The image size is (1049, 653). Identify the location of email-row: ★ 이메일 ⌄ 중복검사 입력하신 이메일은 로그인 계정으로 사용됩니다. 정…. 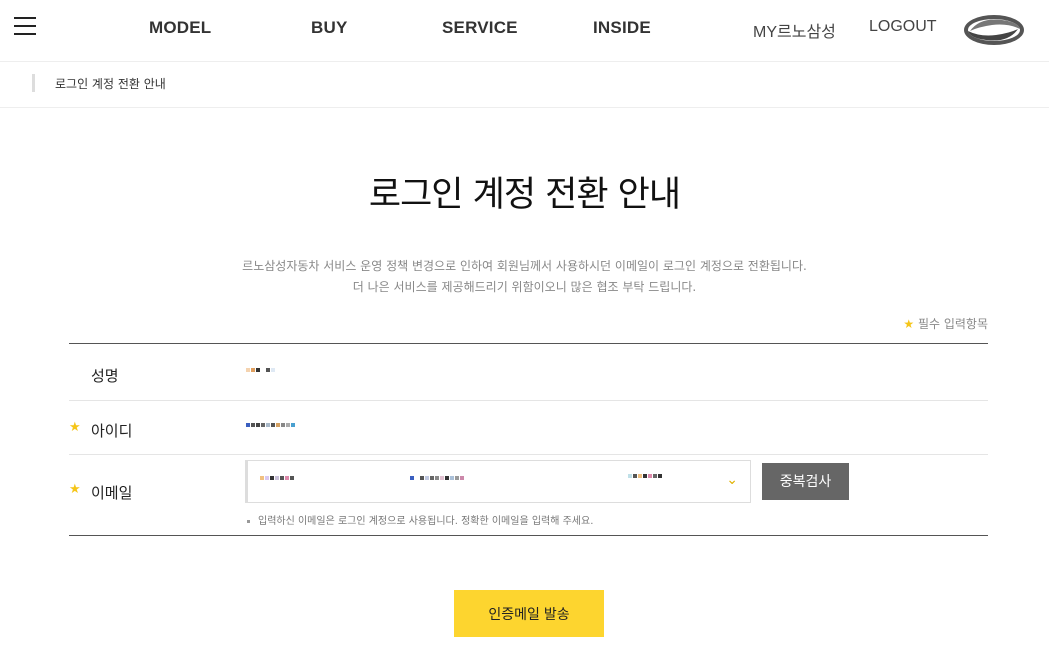
(528, 495).